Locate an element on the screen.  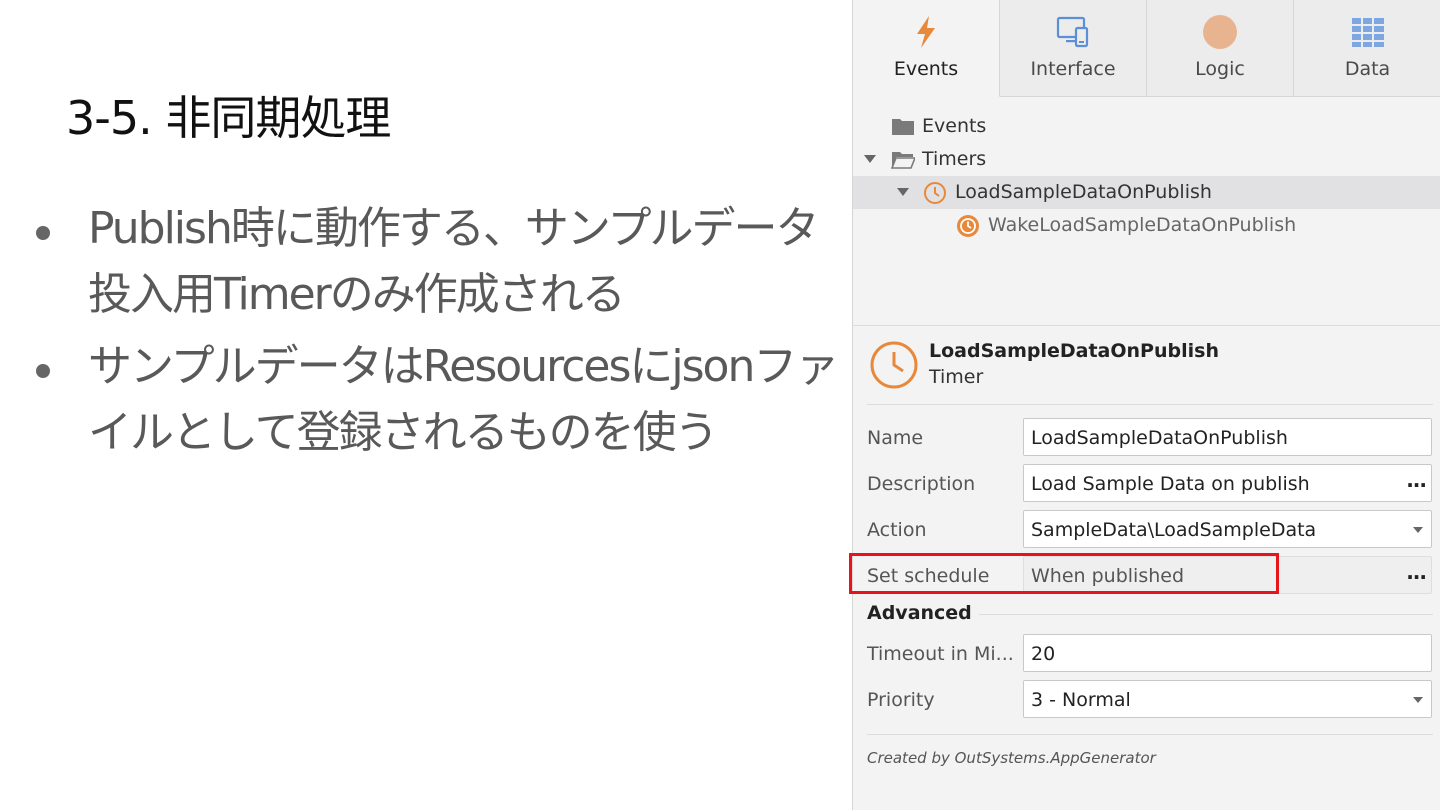
property-row-timeout: Timeout in Mi... 20 is located at coordinates (1146, 654).